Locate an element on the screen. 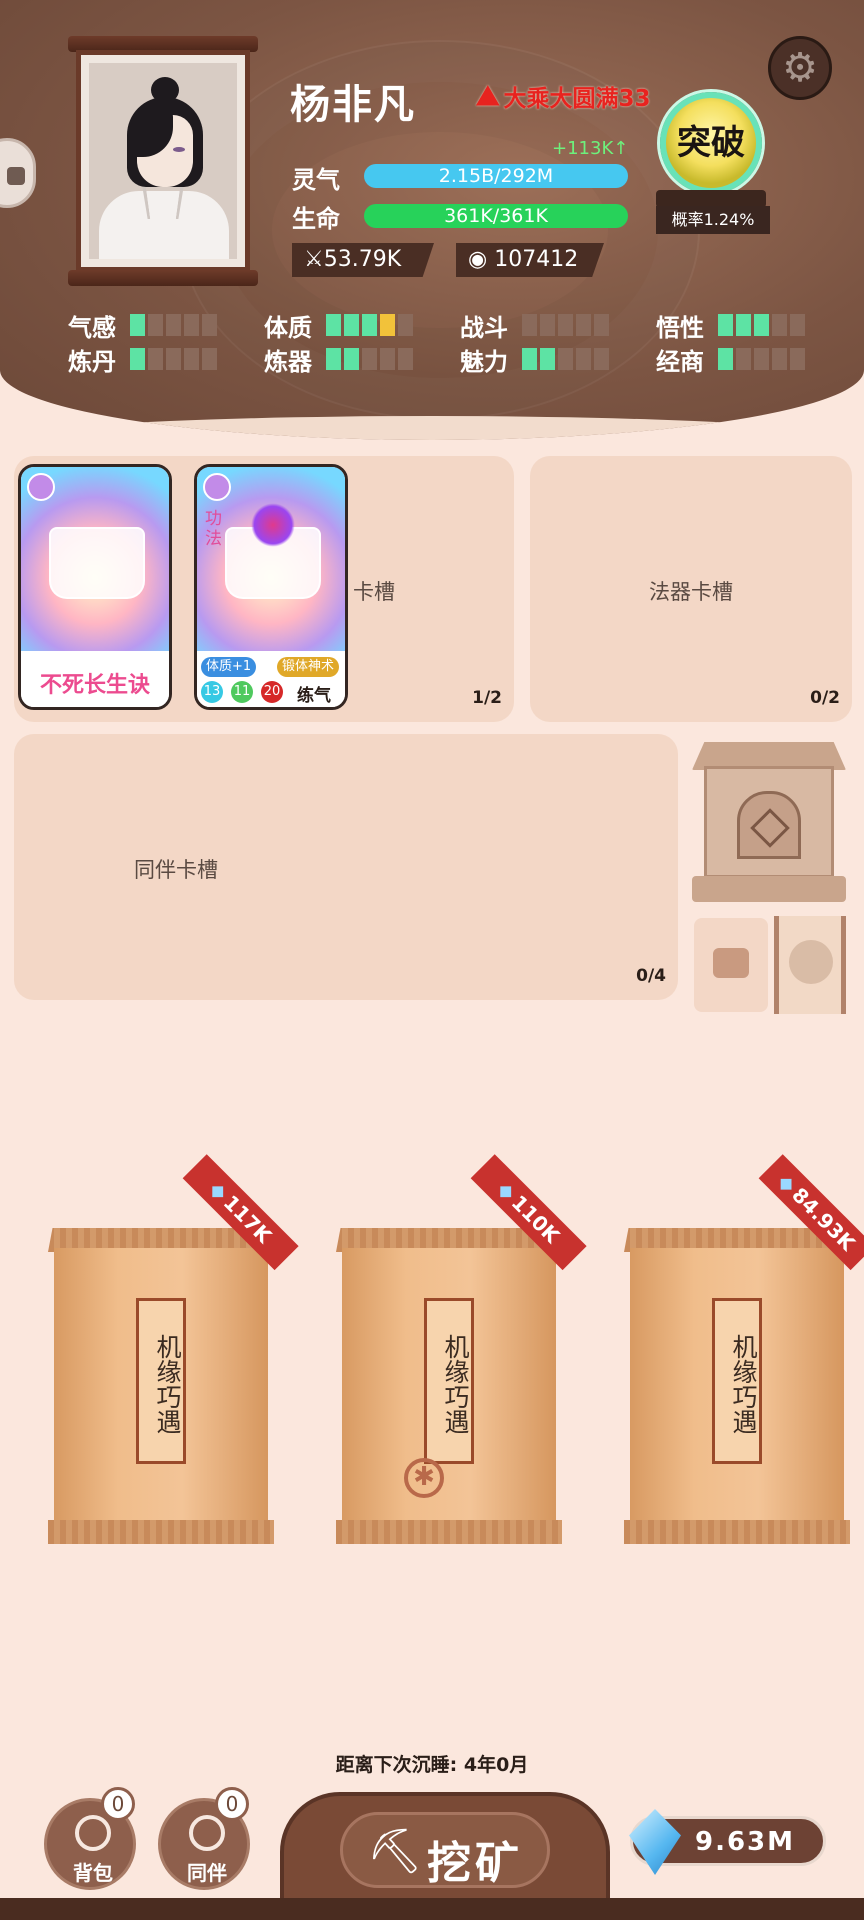  companion-button: 同伴 0 is located at coordinates (204, 1838).